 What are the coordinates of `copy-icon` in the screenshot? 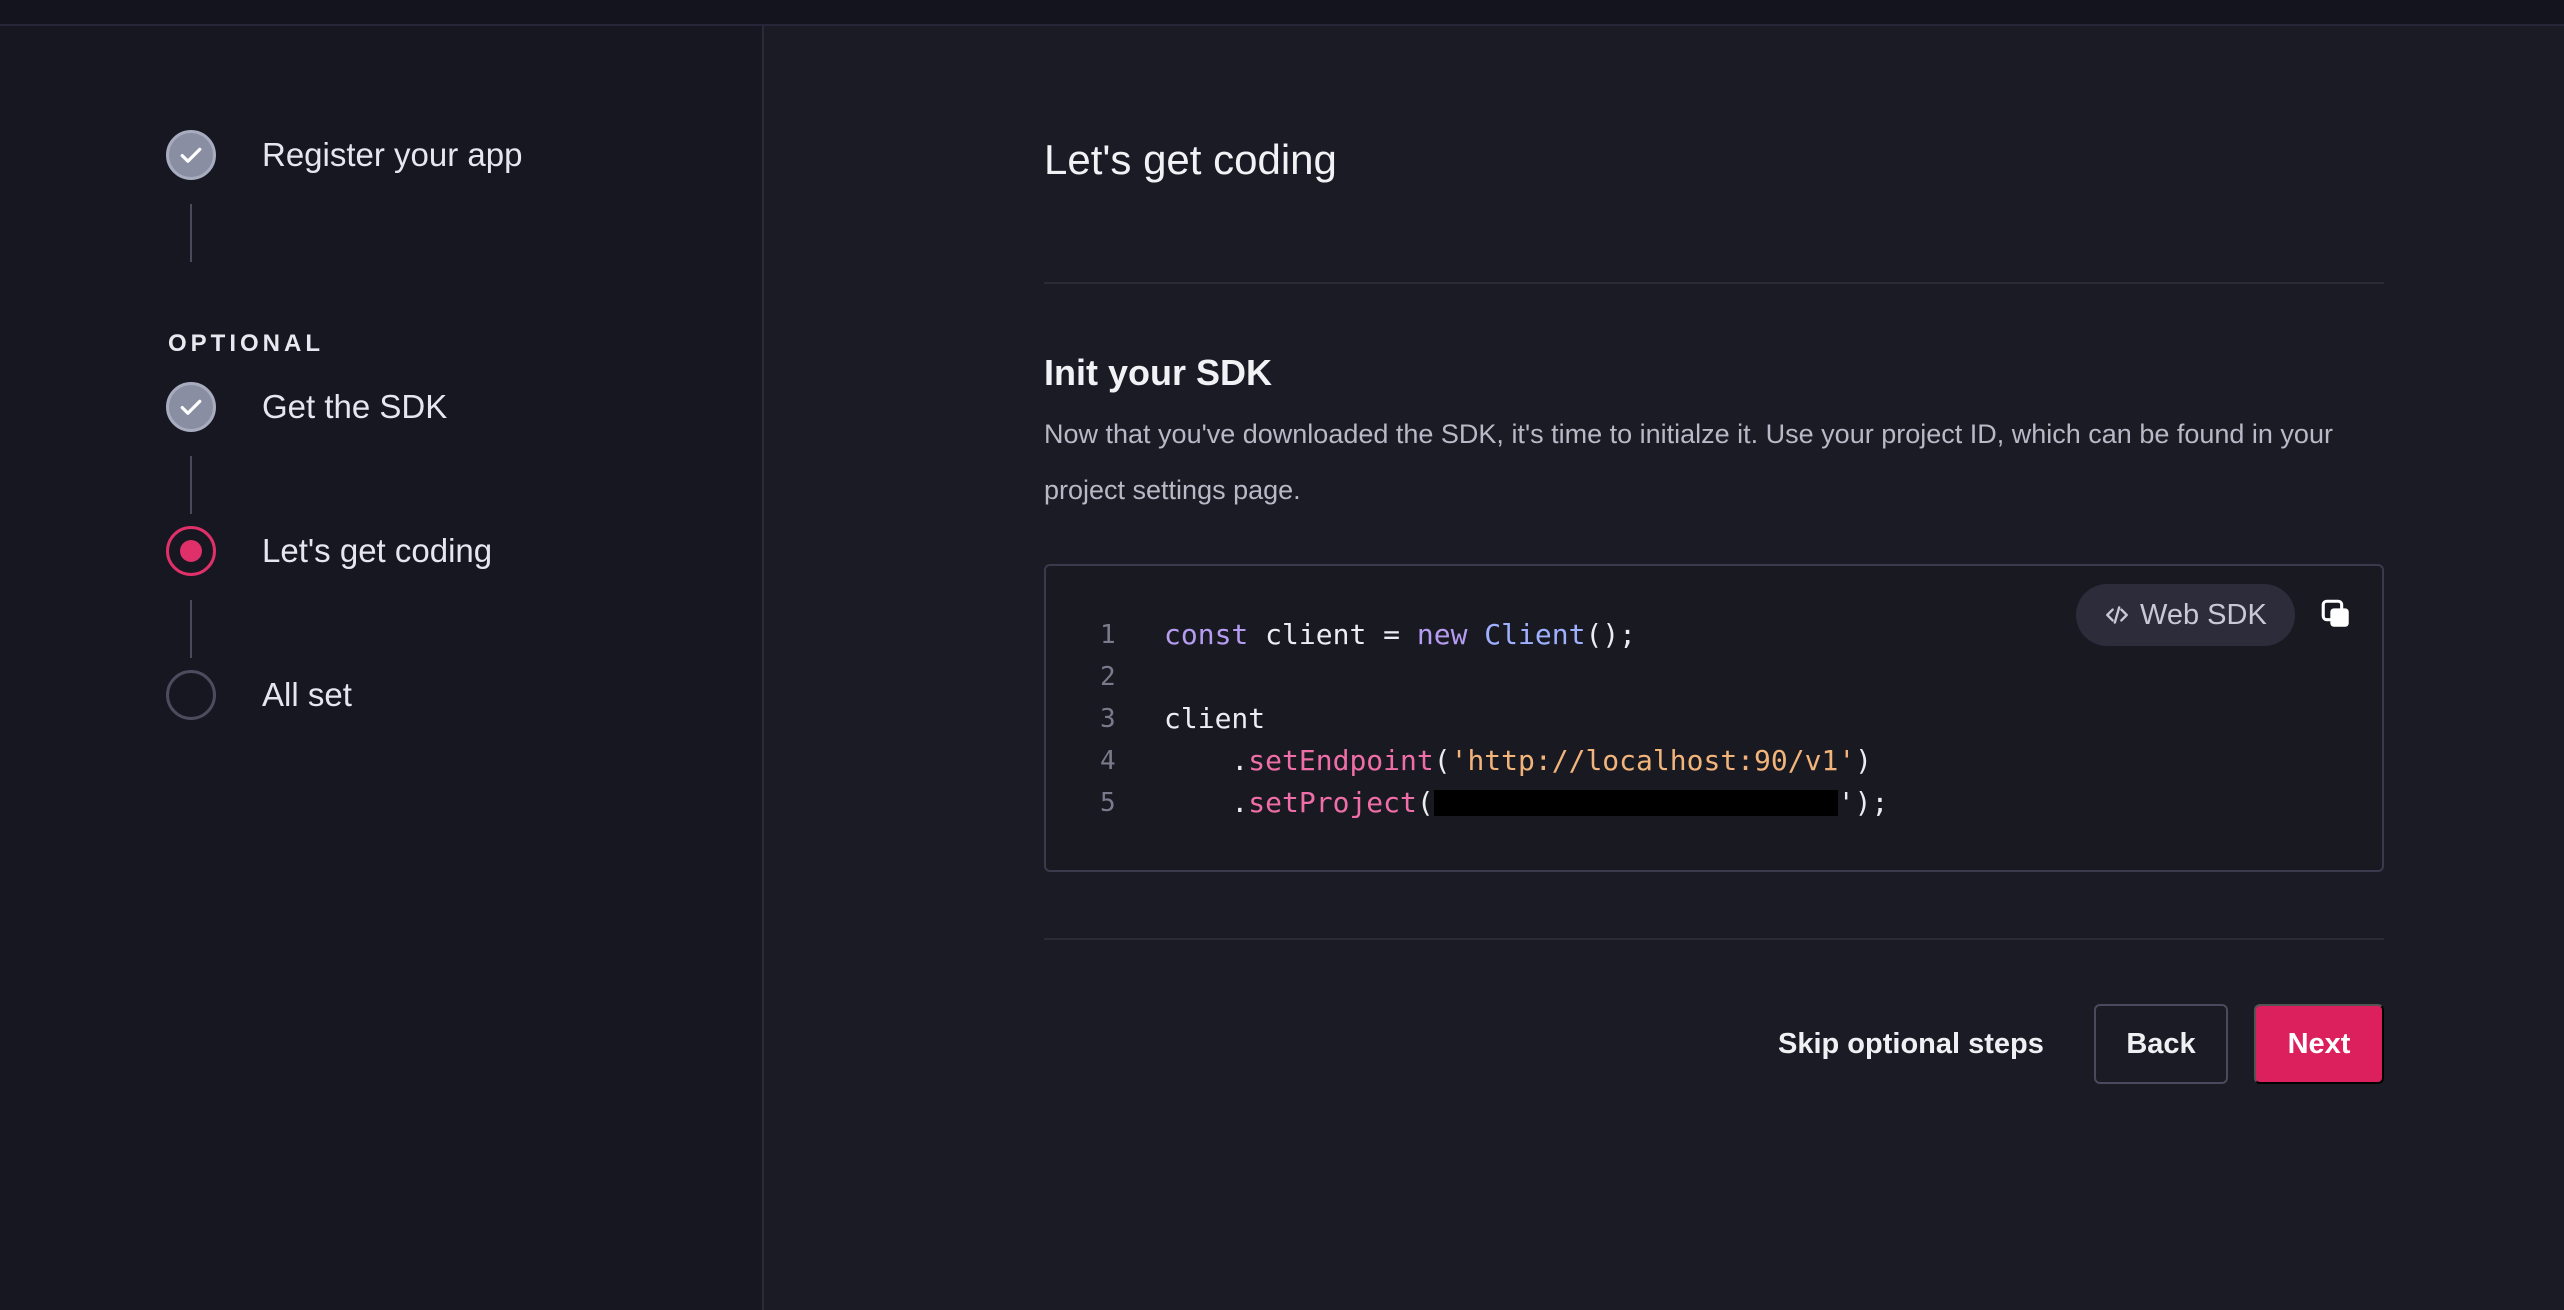 It's located at (2336, 616).